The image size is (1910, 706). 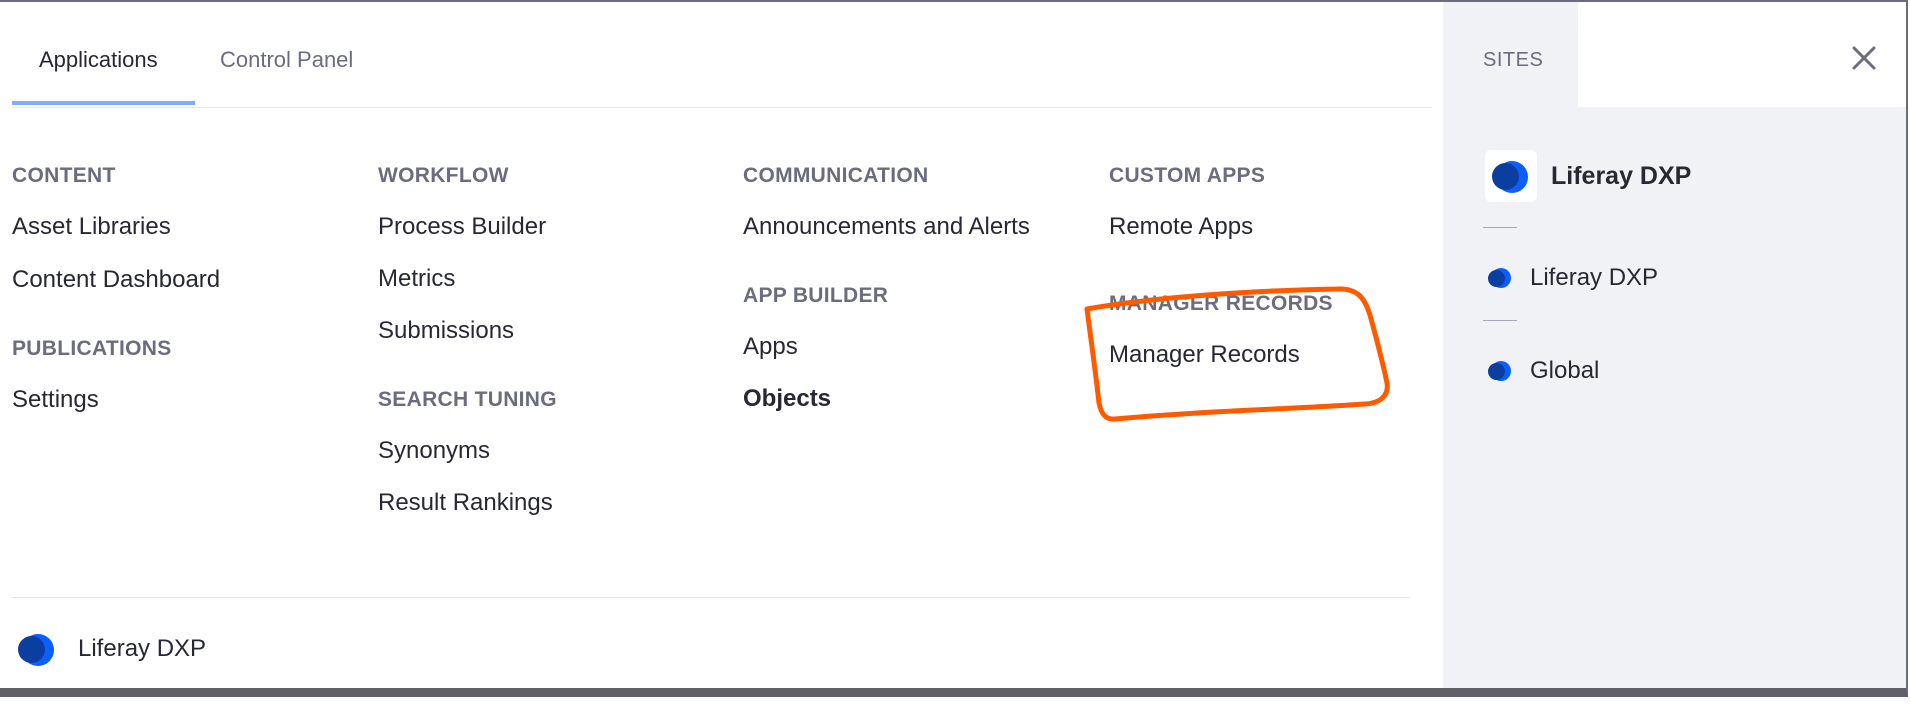 What do you see at coordinates (923, 347) in the screenshot?
I see `menu-item-apps: Apps` at bounding box center [923, 347].